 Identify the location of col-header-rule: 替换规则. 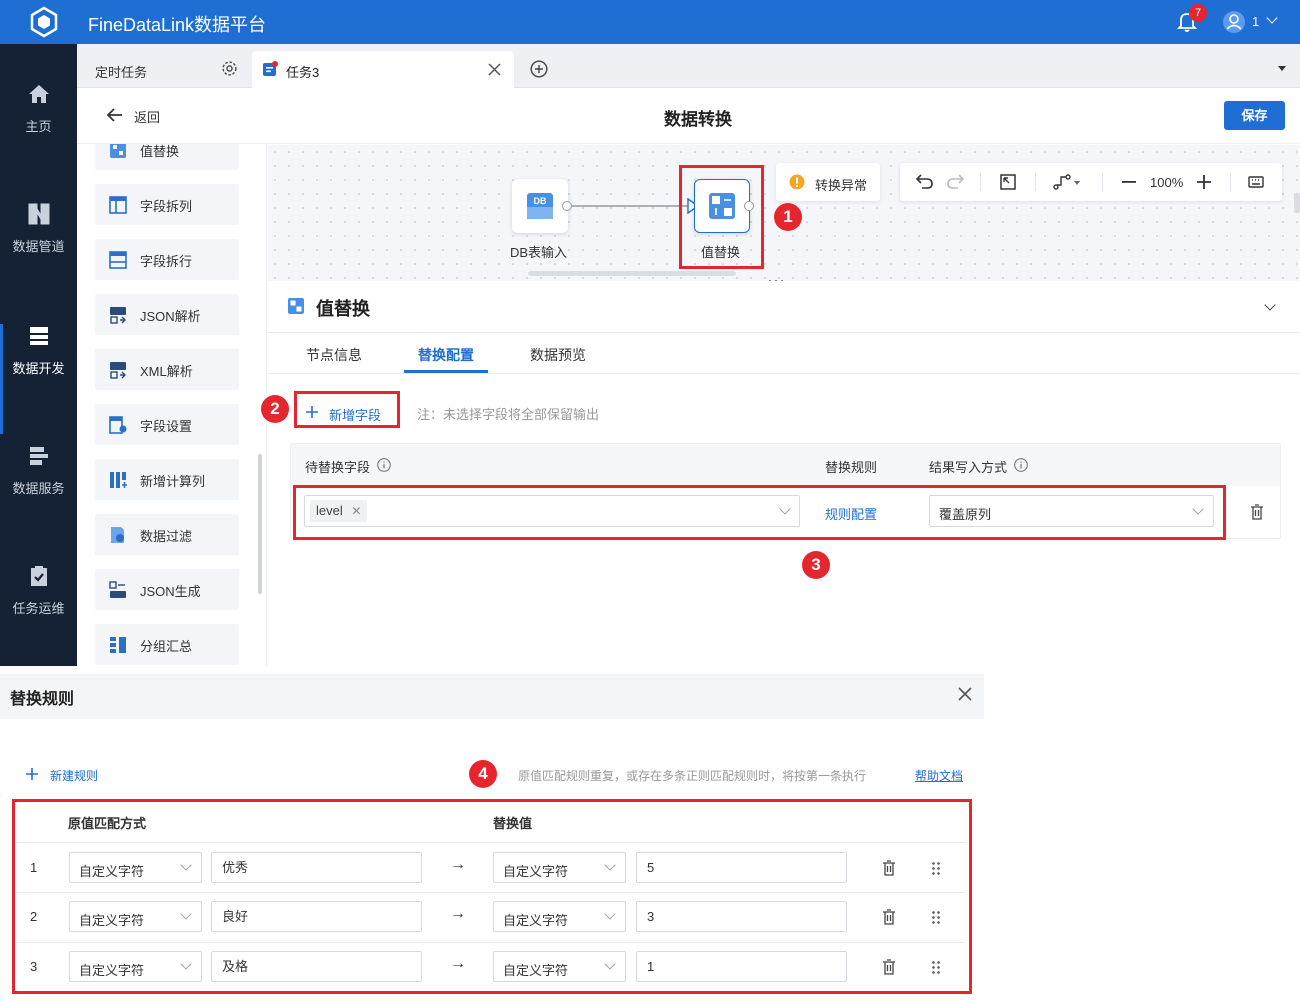
(851, 467).